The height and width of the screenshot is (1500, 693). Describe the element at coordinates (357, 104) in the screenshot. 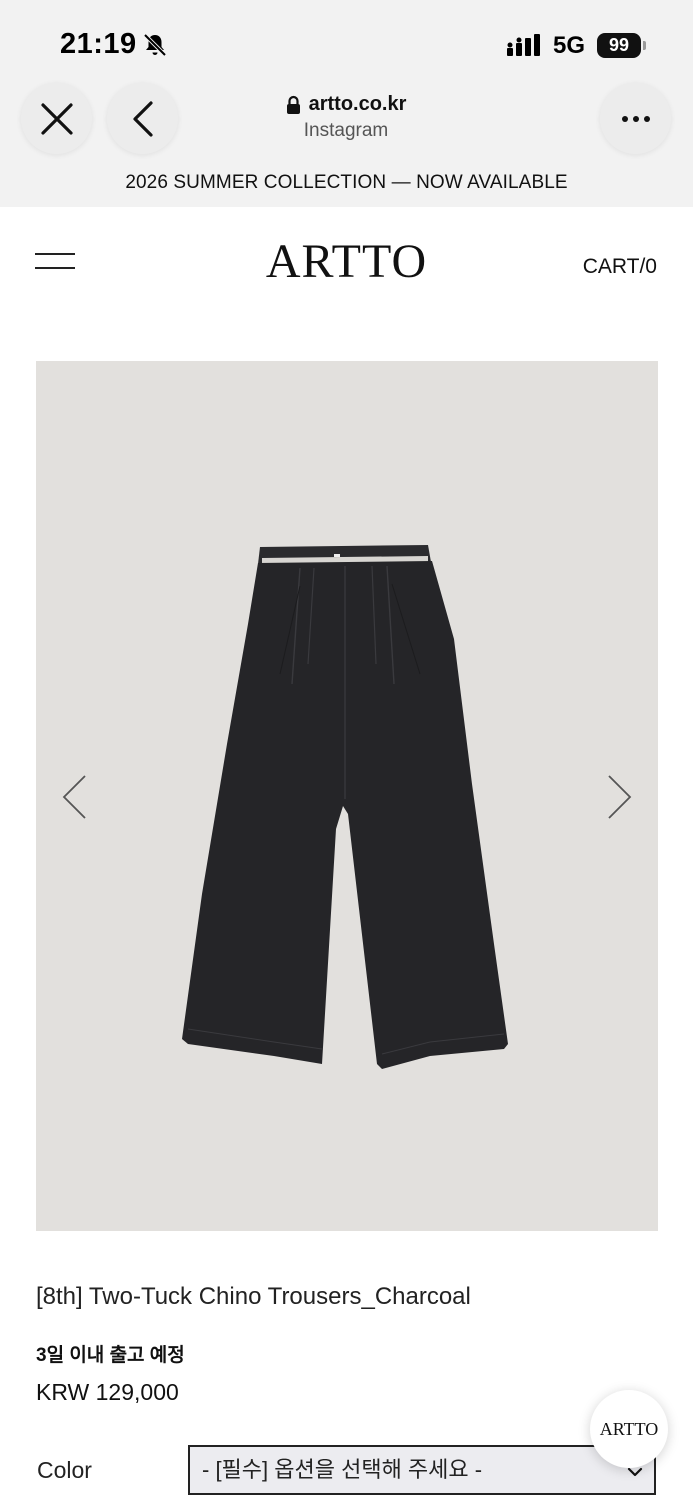

I see `url-text: artto.co.kr` at that location.